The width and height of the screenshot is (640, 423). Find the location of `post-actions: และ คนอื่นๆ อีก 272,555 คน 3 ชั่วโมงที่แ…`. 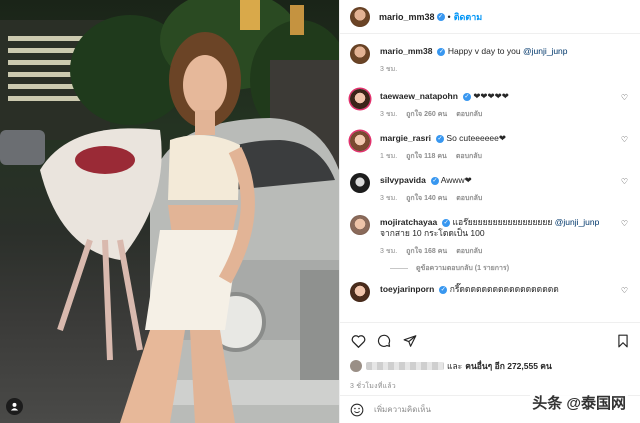

post-actions: และ คนอื่นๆ อีก 272,555 คน 3 ชั่วโมงที่แ… is located at coordinates (490, 357).